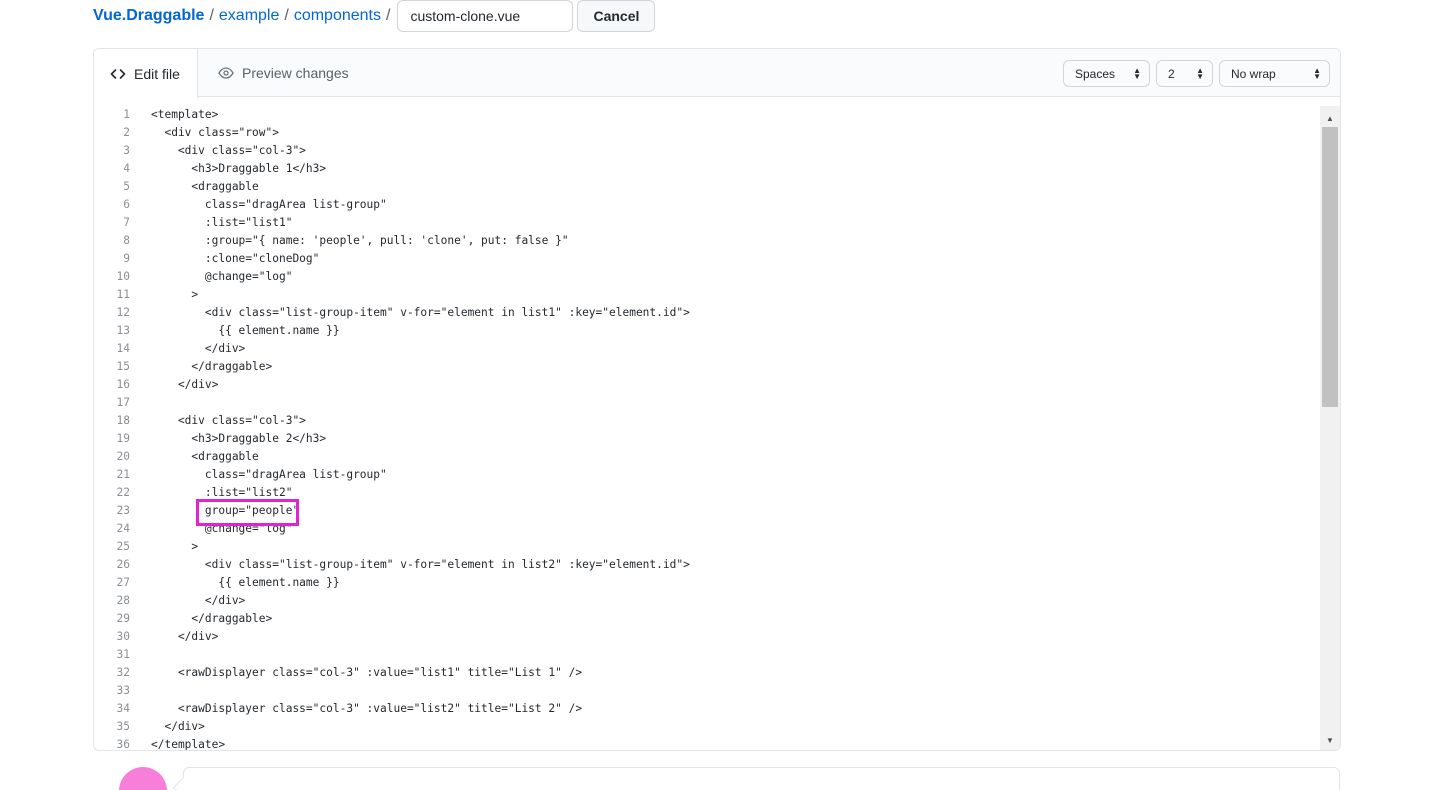 This screenshot has width=1438, height=790. Describe the element at coordinates (707, 691) in the screenshot. I see `code-line: 33` at that location.